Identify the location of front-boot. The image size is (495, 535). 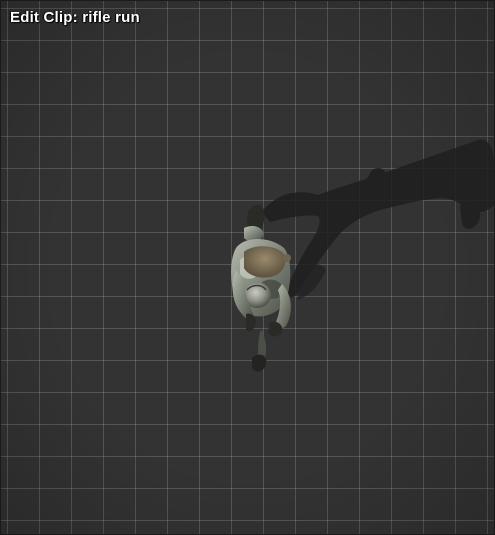
(259, 363).